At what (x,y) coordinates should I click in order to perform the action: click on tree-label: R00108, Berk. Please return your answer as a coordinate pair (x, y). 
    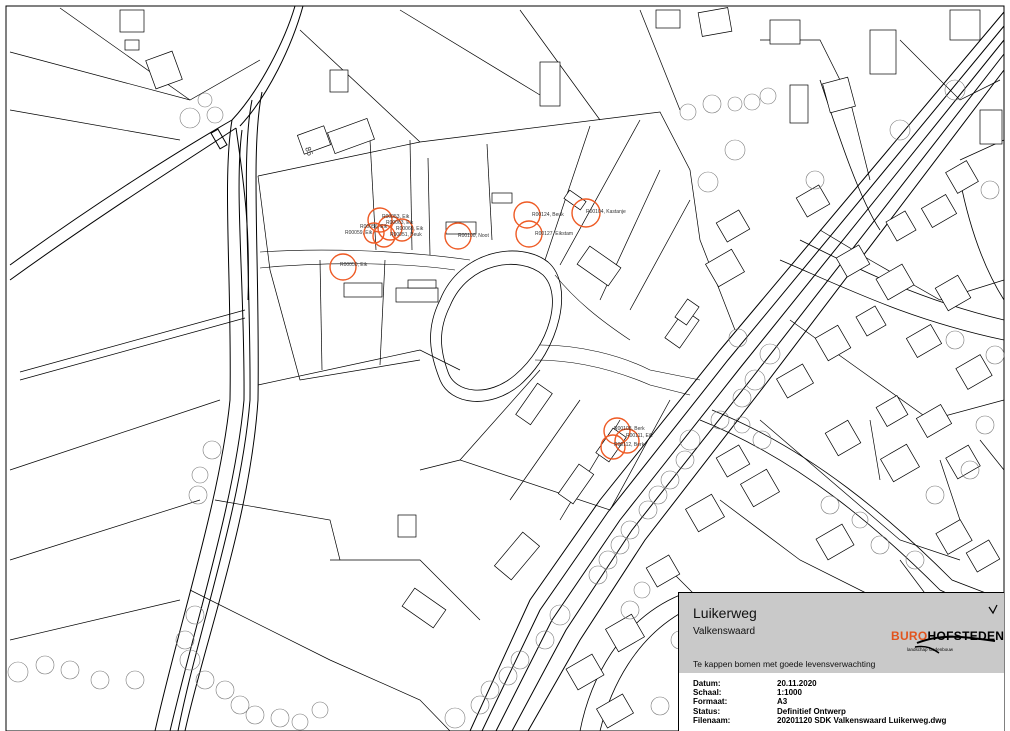
    Looking at the image, I should click on (629, 429).